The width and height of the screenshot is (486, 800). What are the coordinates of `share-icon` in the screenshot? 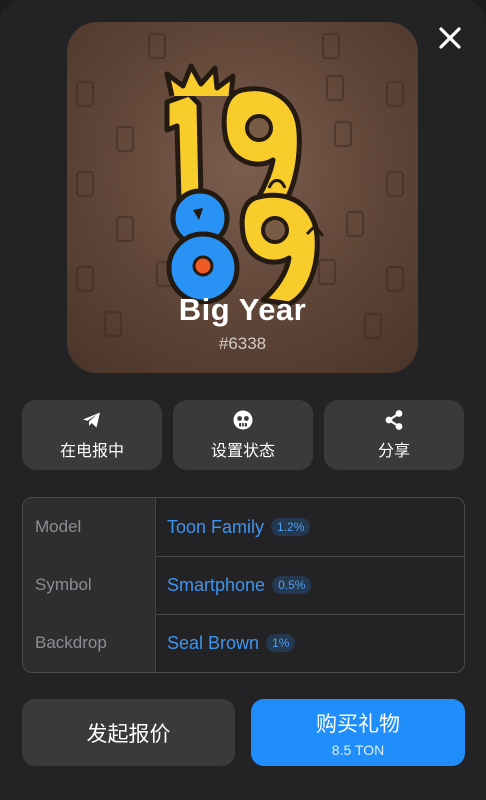 It's located at (394, 420).